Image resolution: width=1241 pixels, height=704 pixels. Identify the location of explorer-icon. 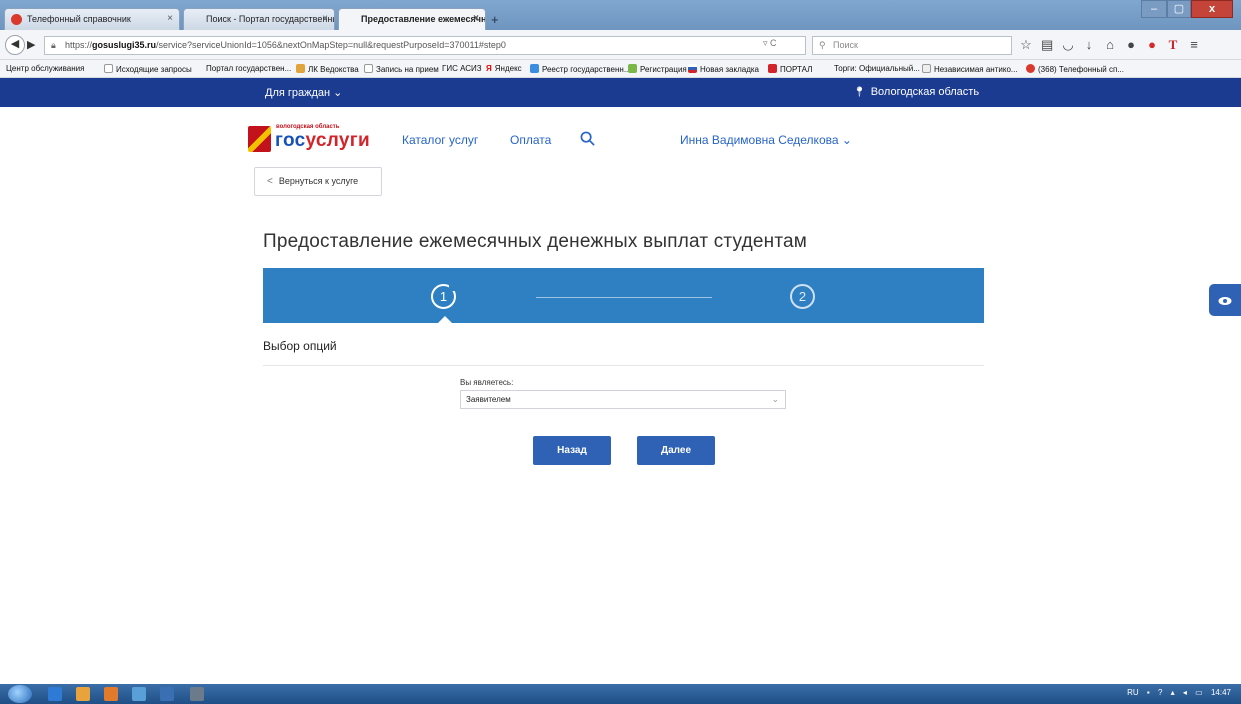
(83, 694).